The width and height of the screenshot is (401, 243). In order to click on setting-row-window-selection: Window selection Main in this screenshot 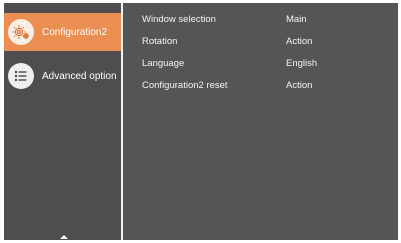, I will do `click(270, 22)`.